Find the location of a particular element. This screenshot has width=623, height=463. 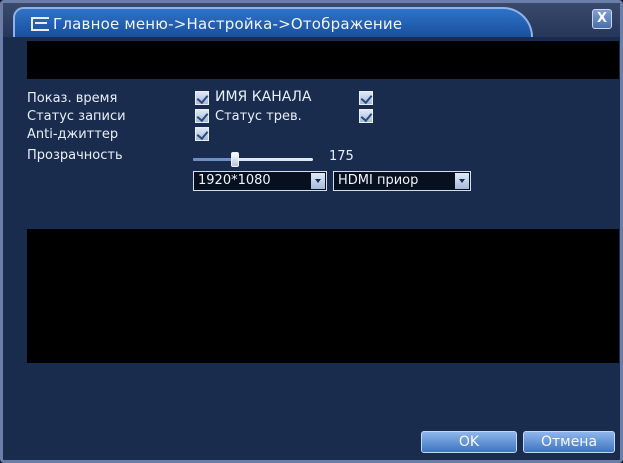

close-button: X is located at coordinates (602, 19).